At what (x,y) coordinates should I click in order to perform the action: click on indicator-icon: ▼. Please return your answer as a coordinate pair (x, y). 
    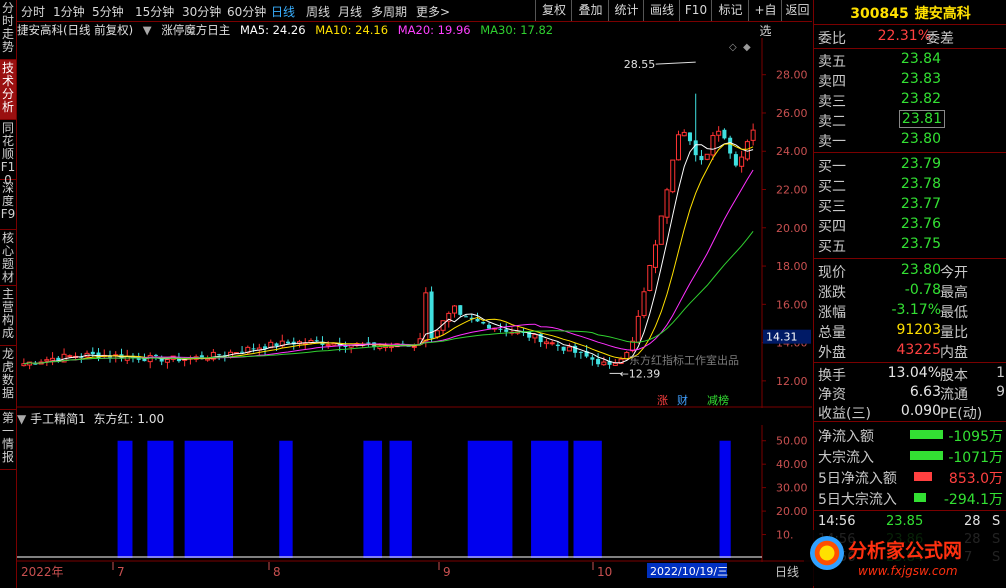
    Looking at the image, I should click on (147, 30).